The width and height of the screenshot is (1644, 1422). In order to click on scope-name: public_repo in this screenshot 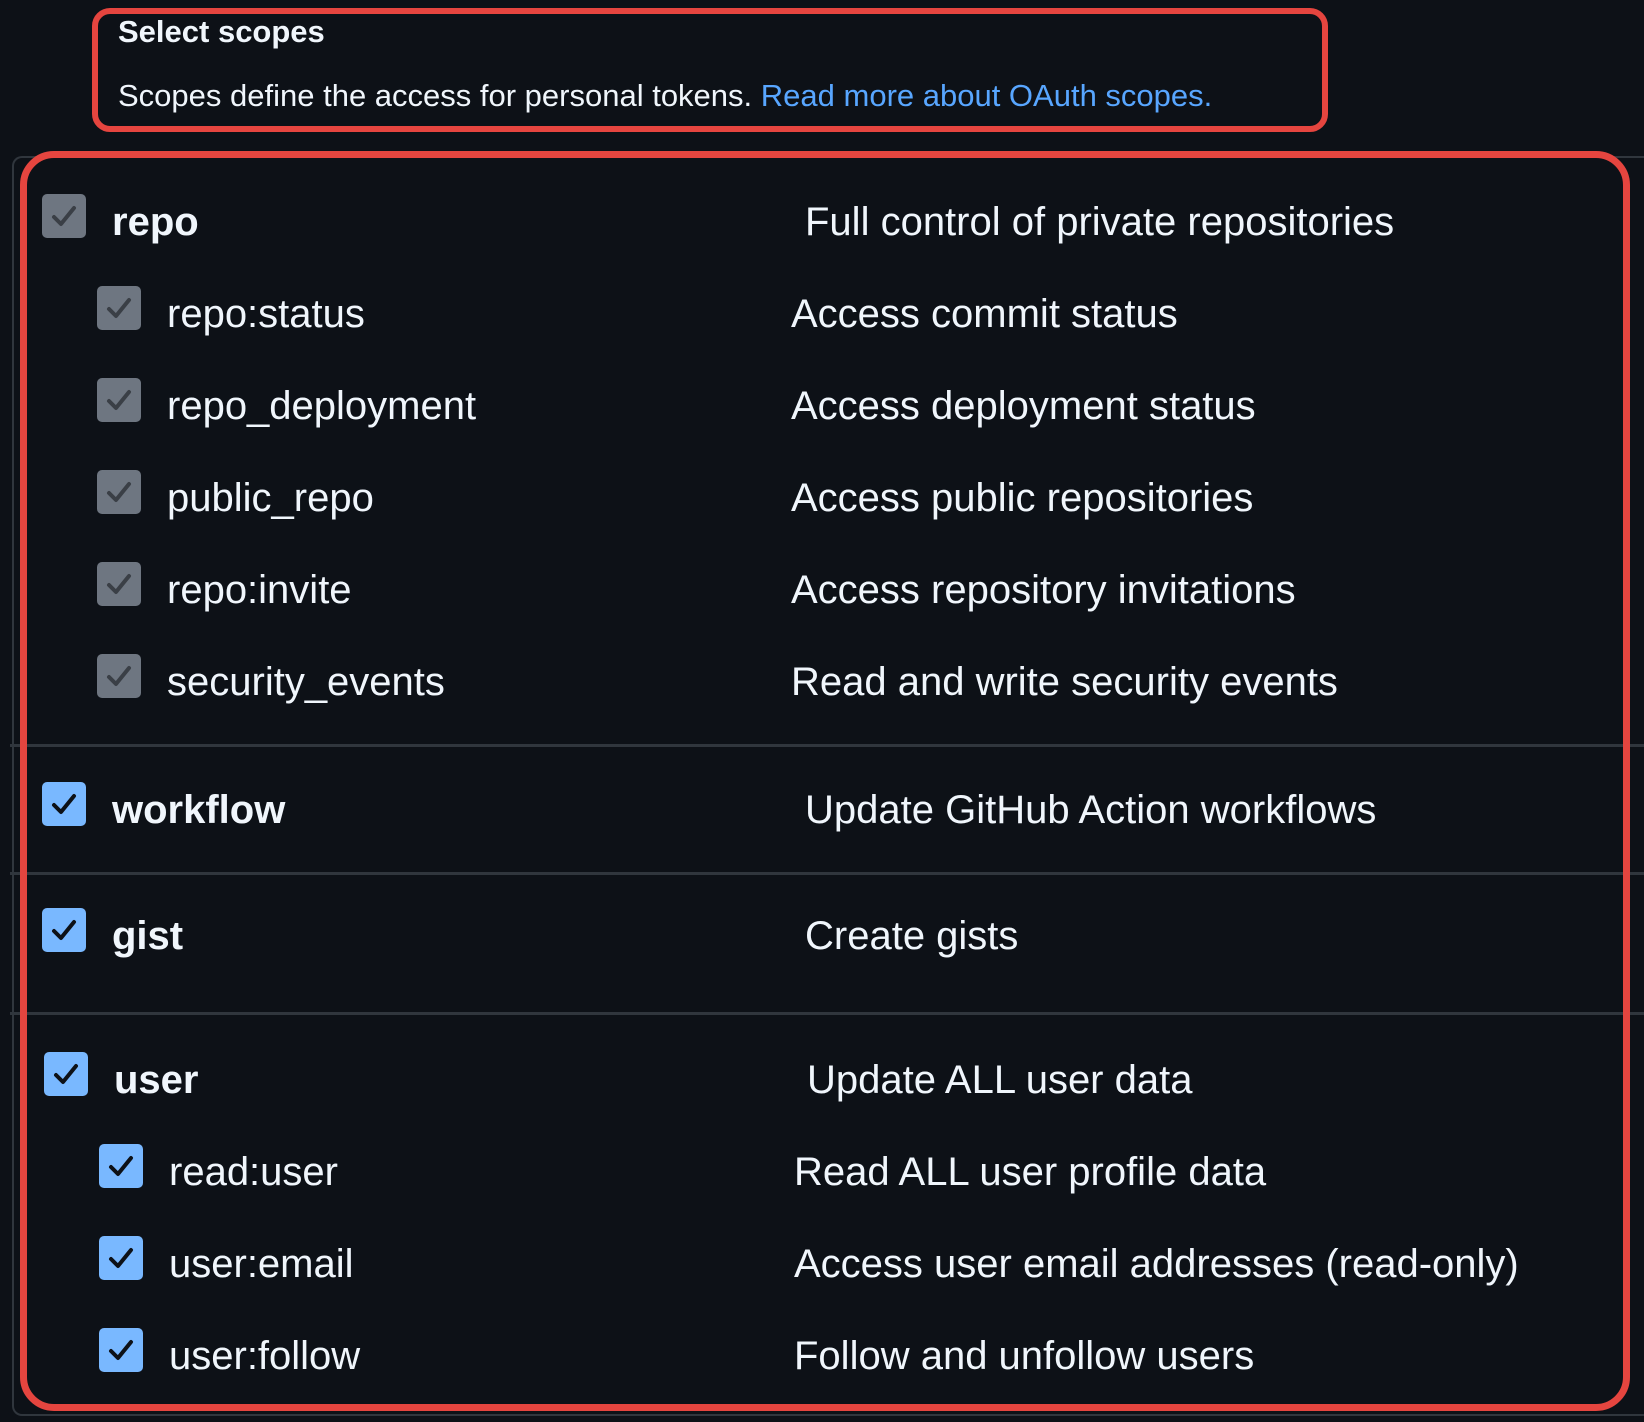, I will do `click(270, 498)`.